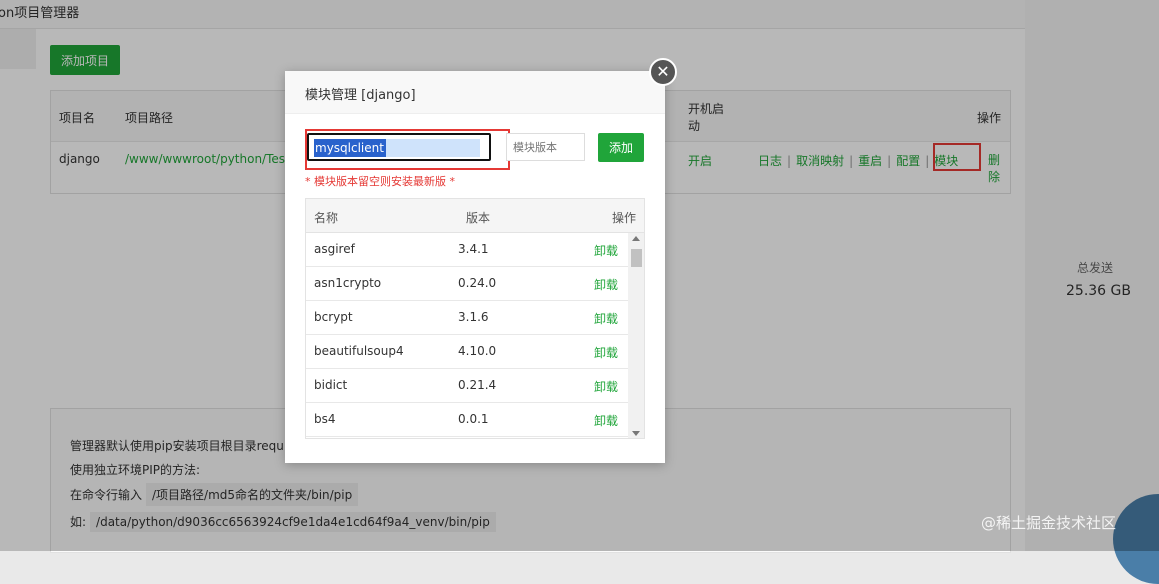 The image size is (1159, 584). Describe the element at coordinates (636, 258) in the screenshot. I see `scroll-thumb` at that location.